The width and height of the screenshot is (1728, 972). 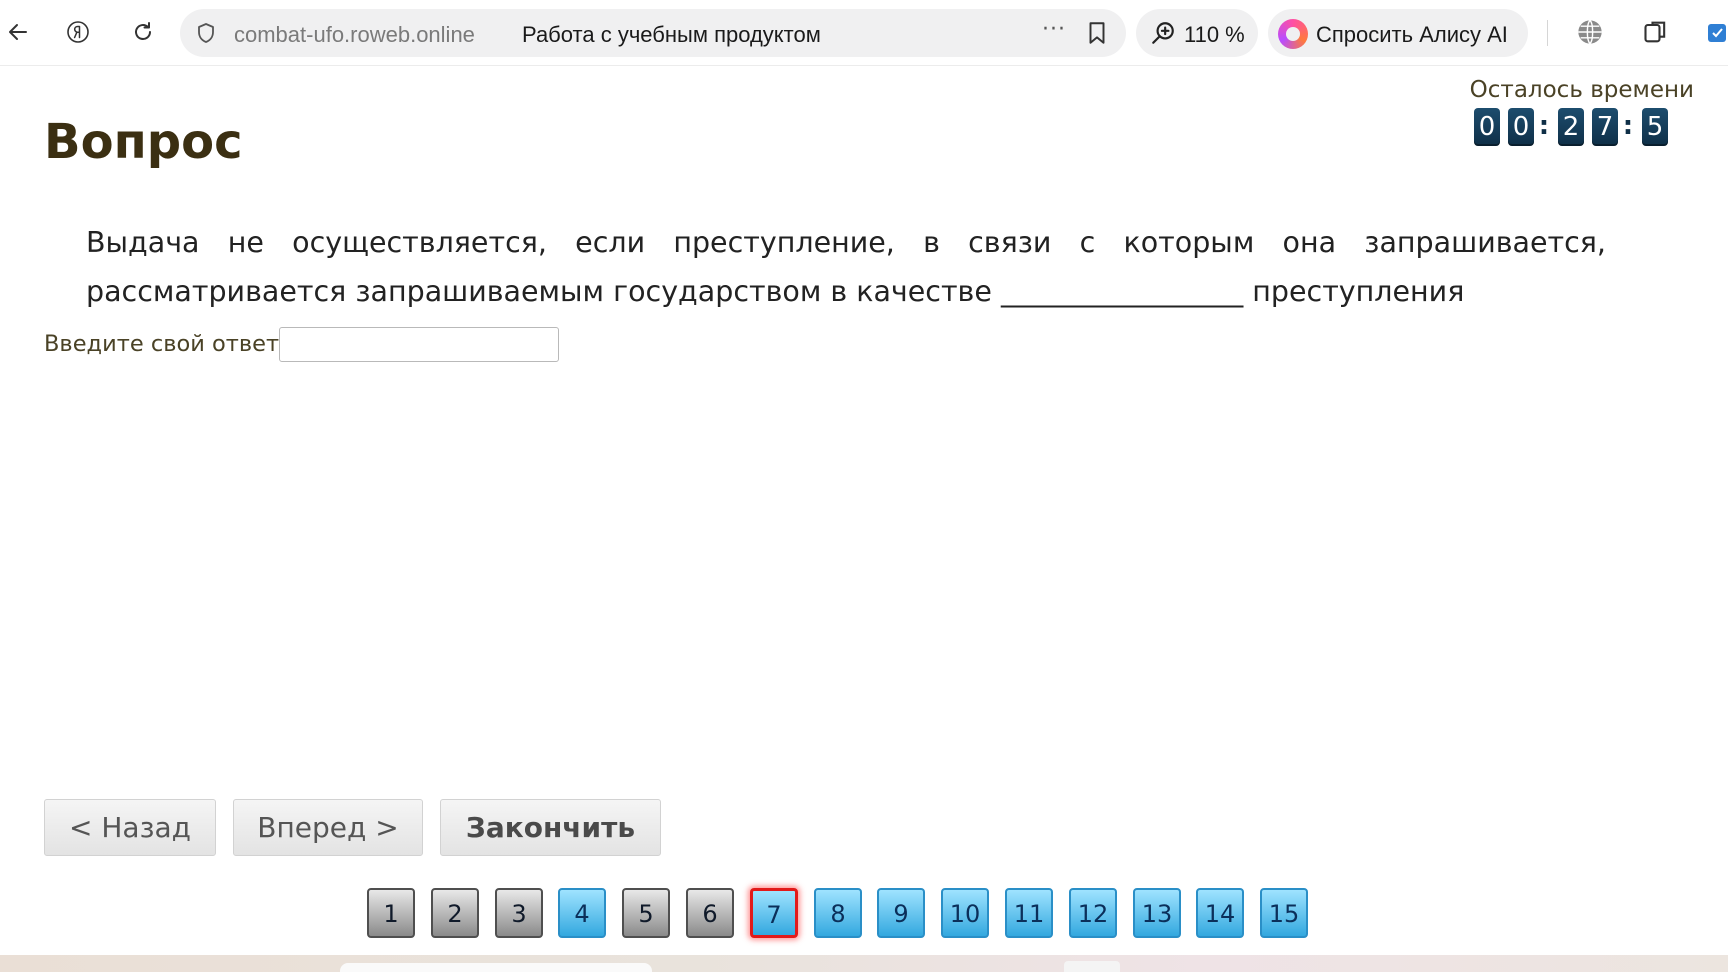 I want to click on page-button-3: 3, so click(x=519, y=913).